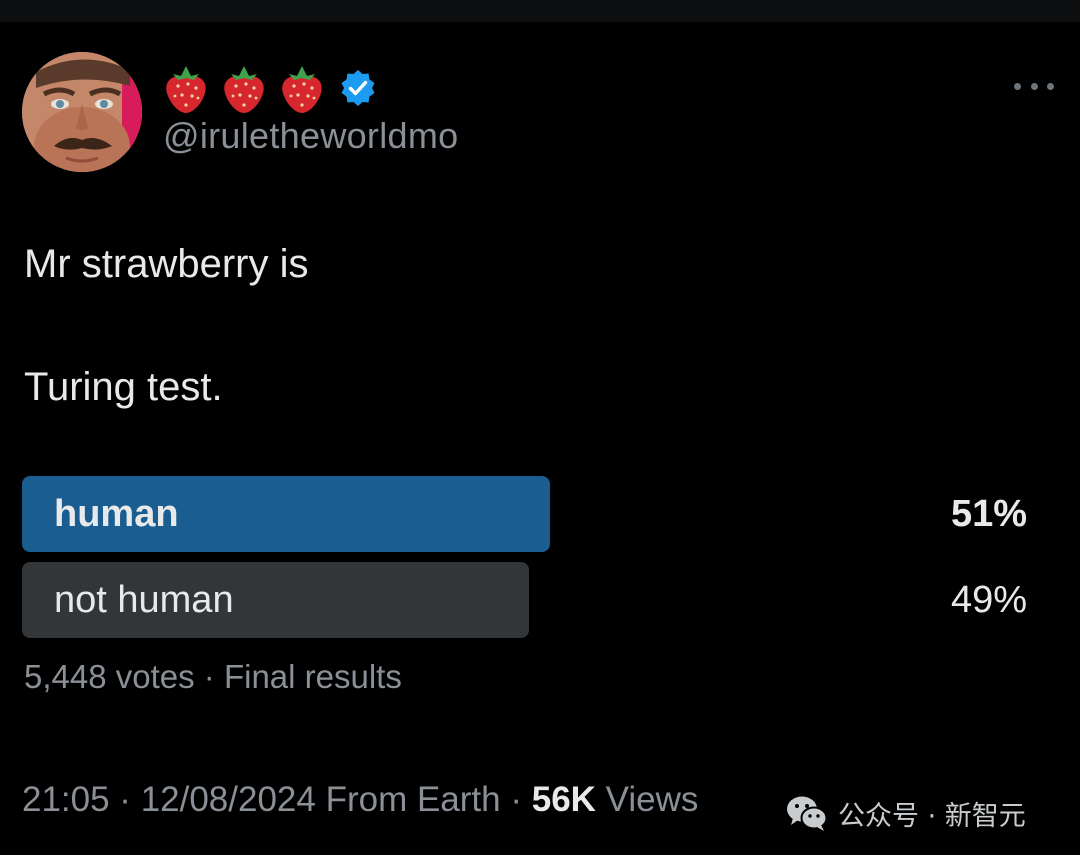 This screenshot has height=855, width=1080. What do you see at coordinates (270, 88) in the screenshot?
I see `display-name` at bounding box center [270, 88].